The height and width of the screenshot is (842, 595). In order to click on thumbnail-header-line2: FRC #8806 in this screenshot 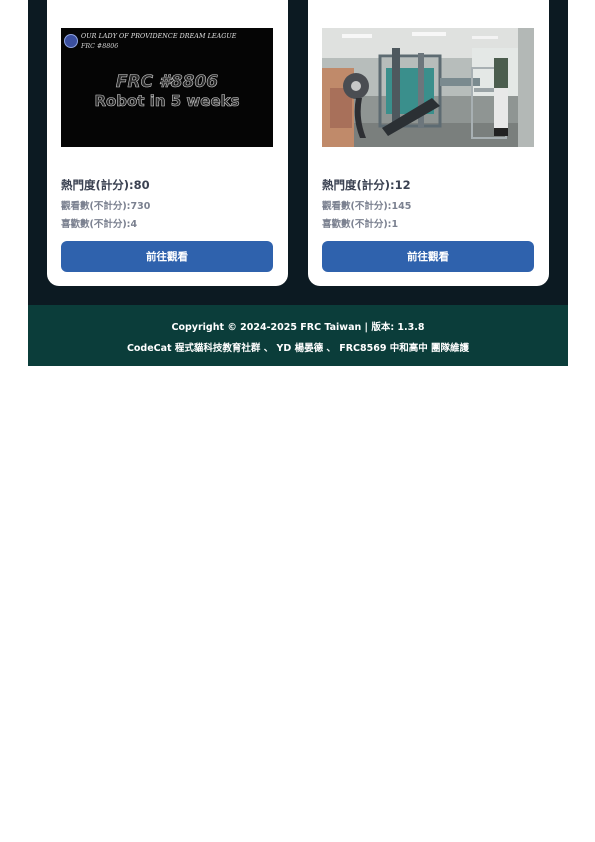, I will do `click(100, 46)`.